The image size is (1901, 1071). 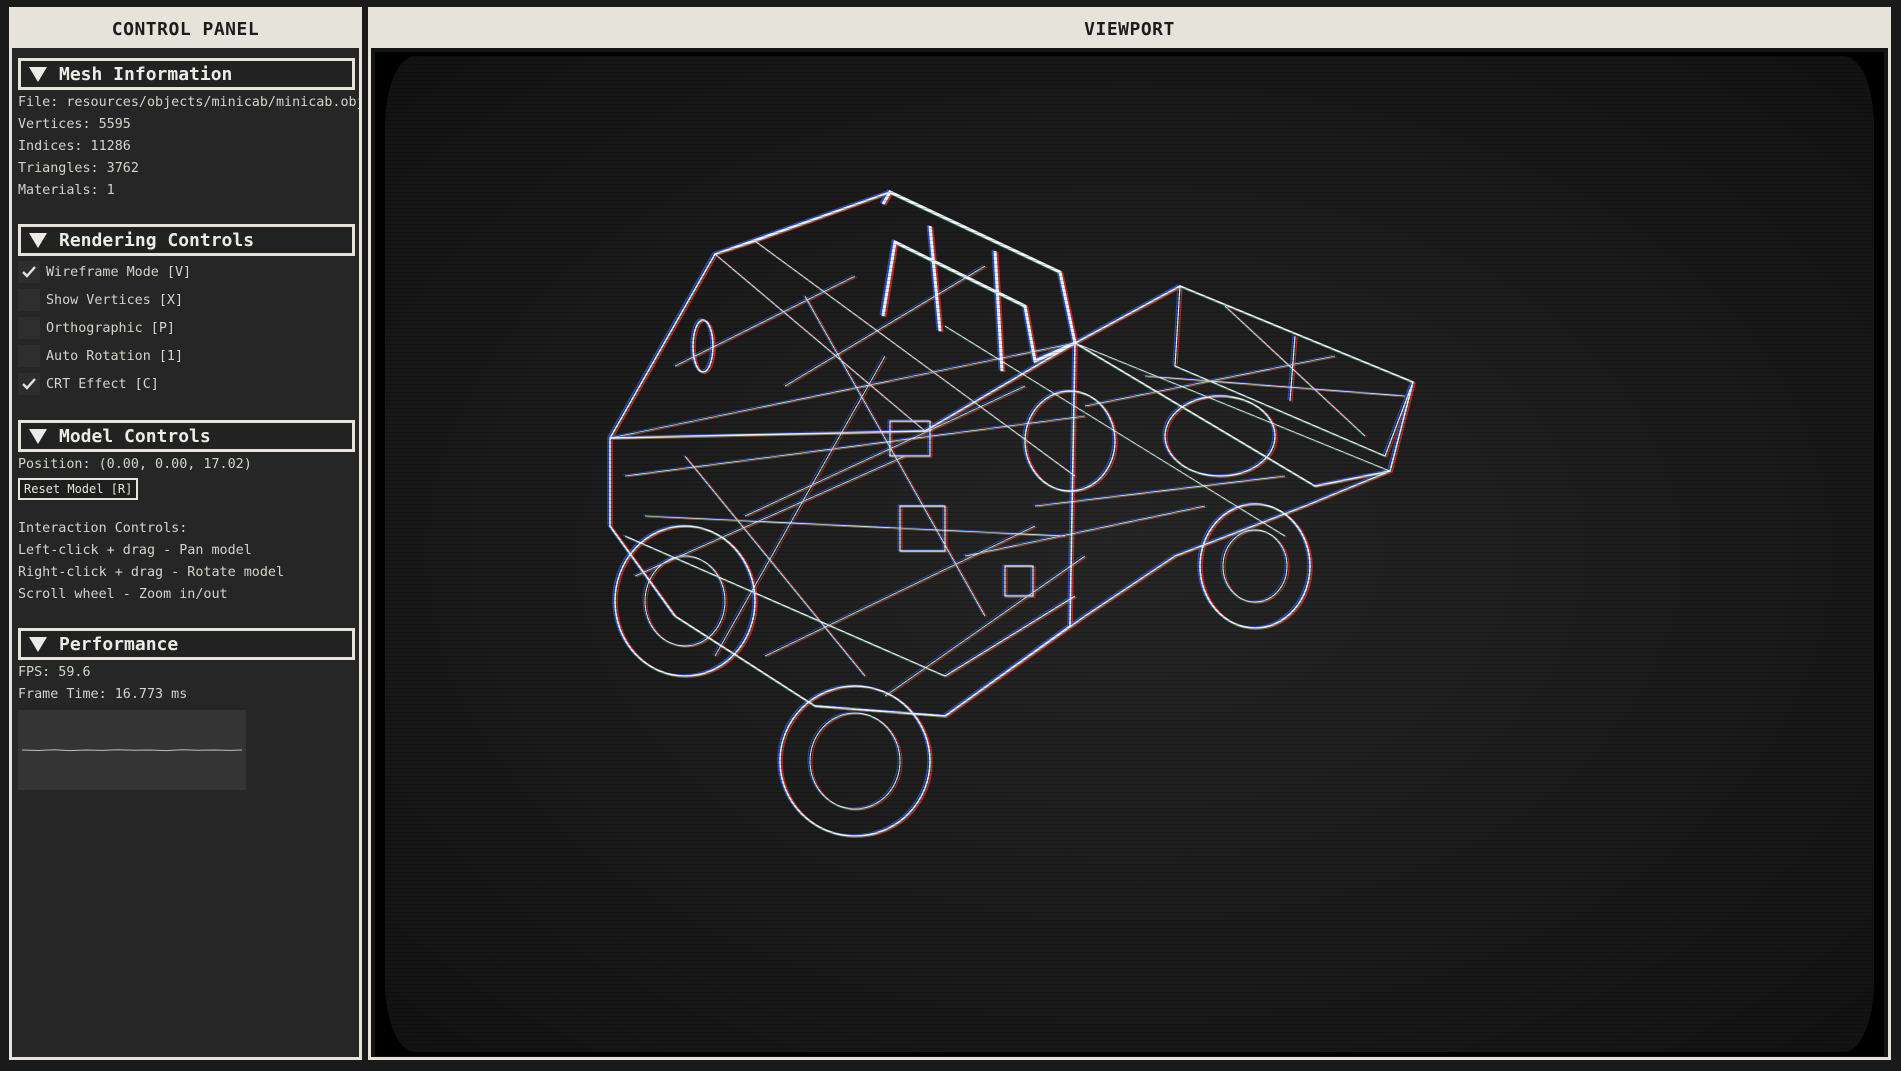 What do you see at coordinates (115, 356) in the screenshot?
I see `checkbox-label: Auto Rotation [1]` at bounding box center [115, 356].